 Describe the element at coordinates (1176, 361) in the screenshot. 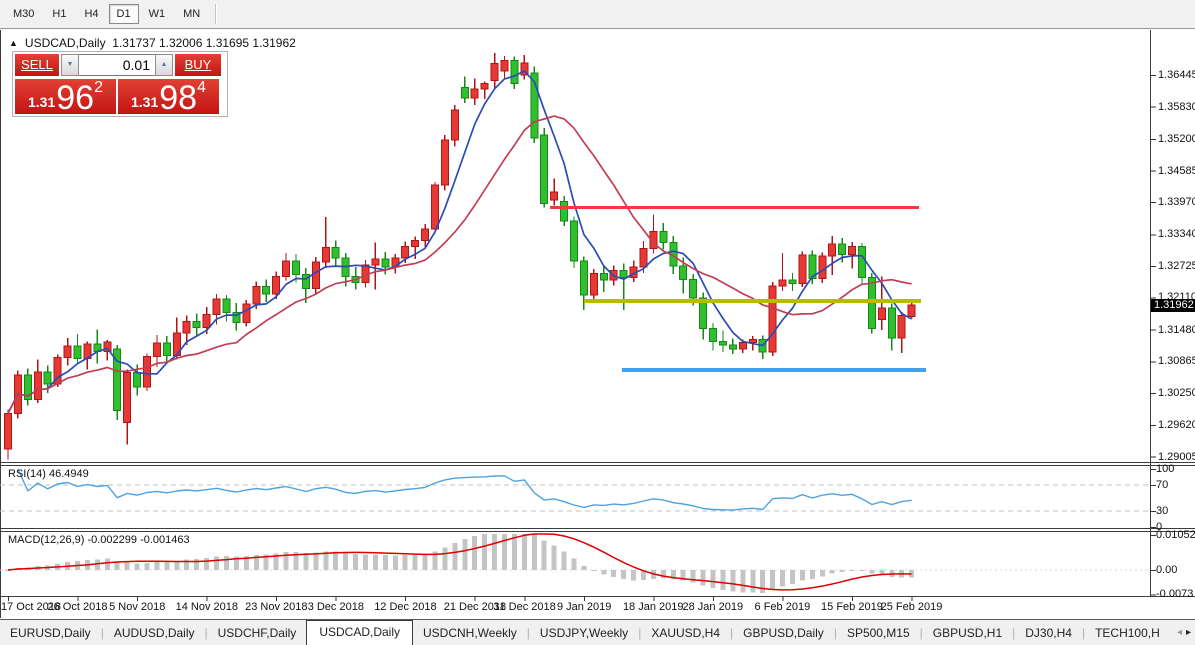

I see `price-axis-label: 1.30865` at that location.